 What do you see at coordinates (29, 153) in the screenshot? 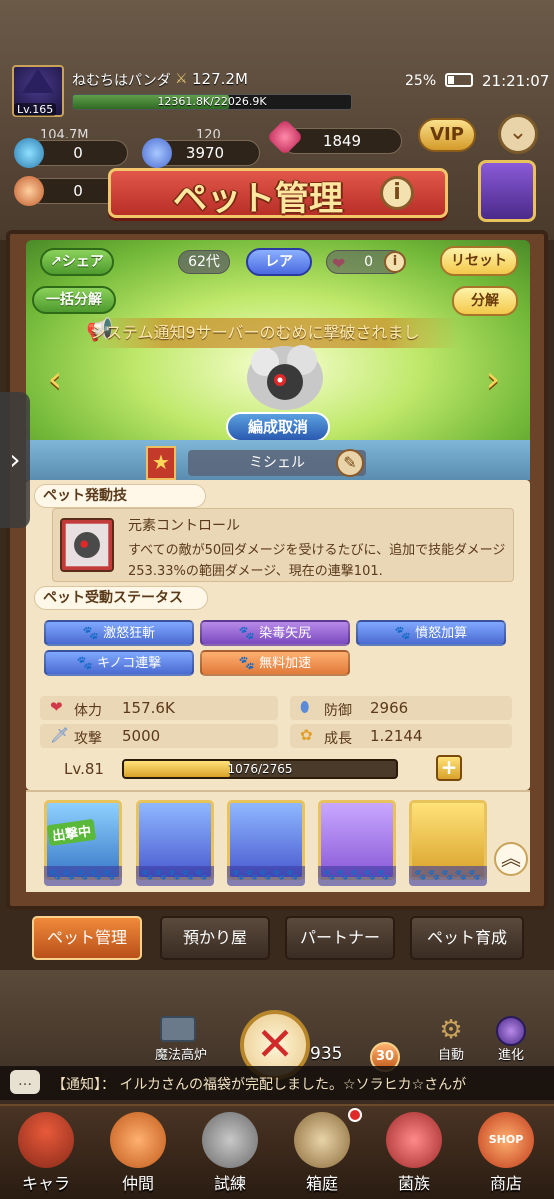
I see `crystal-icon` at bounding box center [29, 153].